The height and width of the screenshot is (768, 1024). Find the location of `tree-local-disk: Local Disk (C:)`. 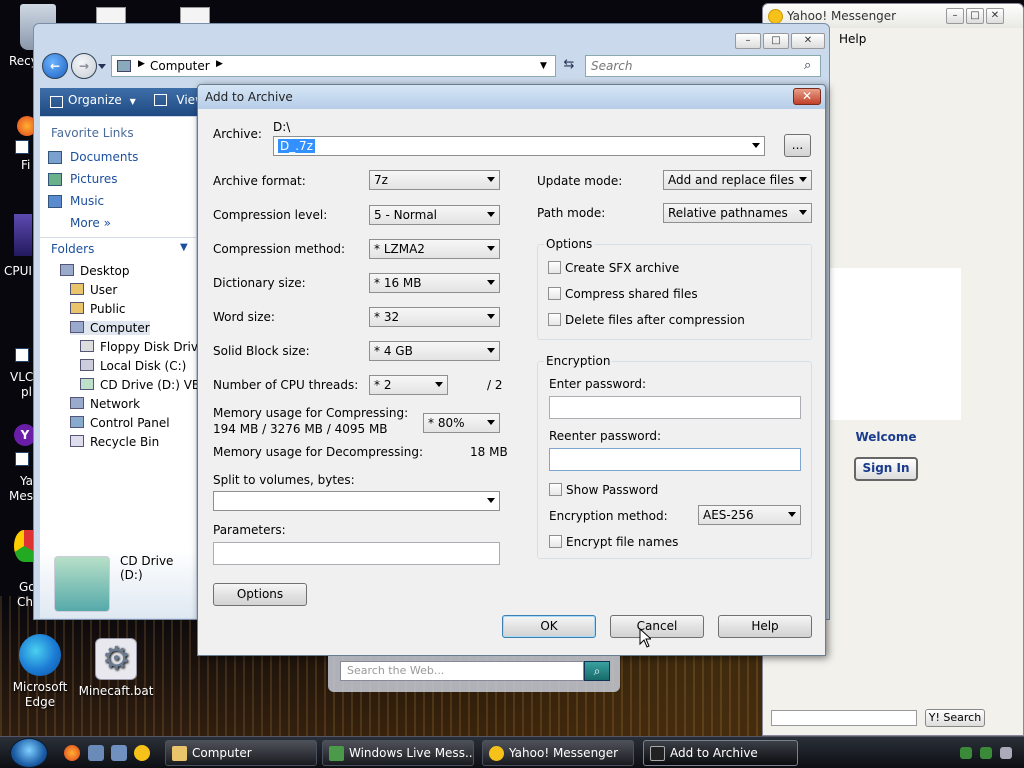

tree-local-disk: Local Disk (C:) is located at coordinates (133, 366).